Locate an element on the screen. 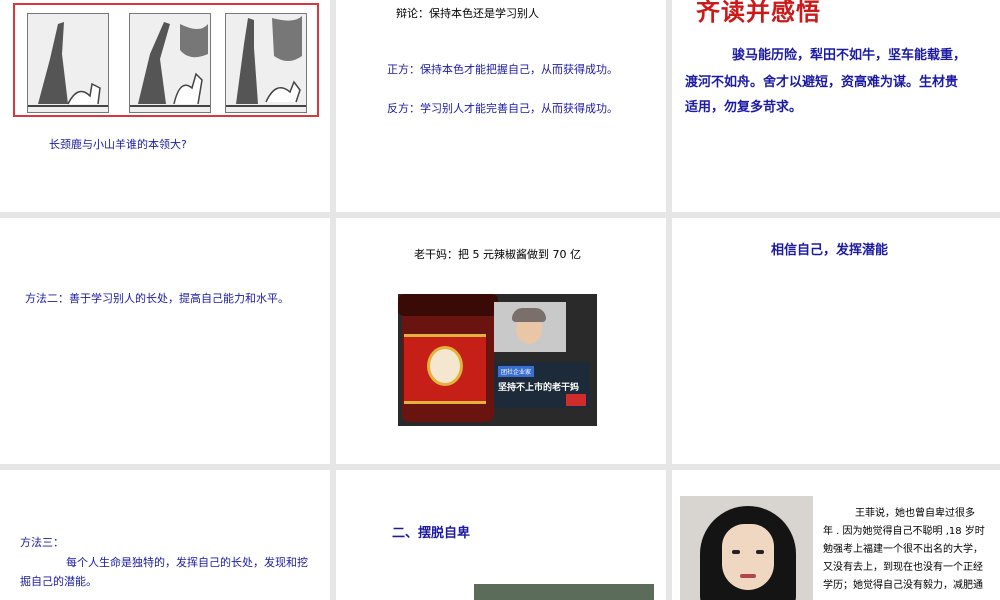 The height and width of the screenshot is (600, 1000). faye-line-5: 学历；她觉得自己没有毅力，减肥通 is located at coordinates (903, 585).